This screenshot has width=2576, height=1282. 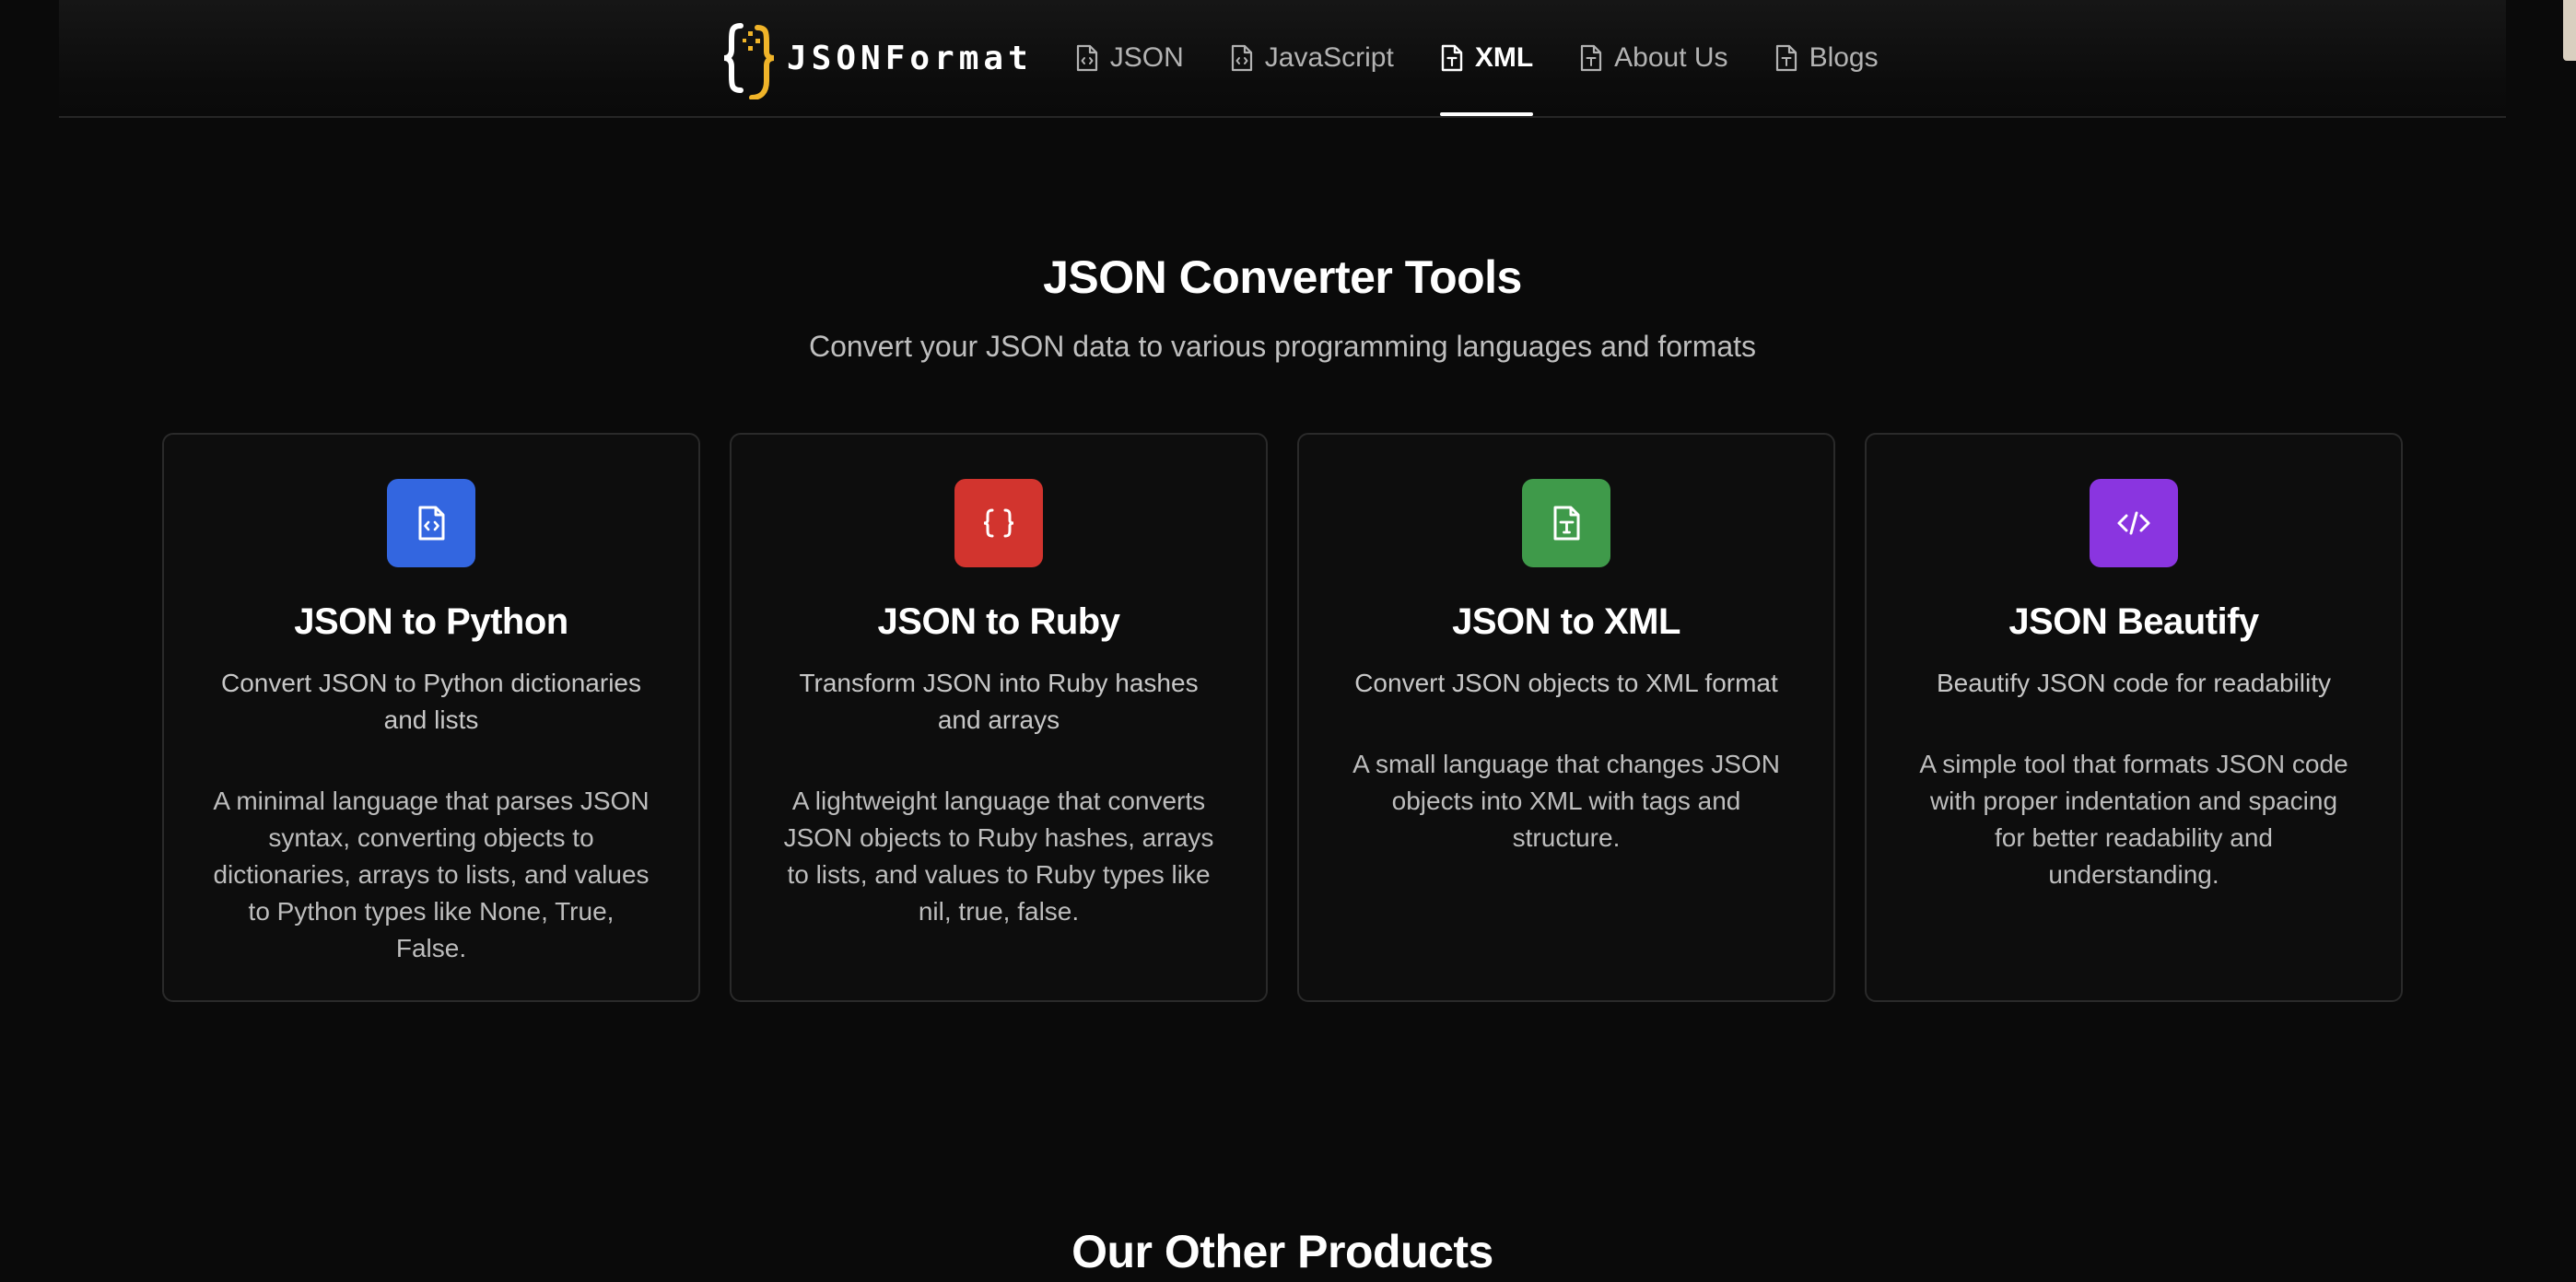 What do you see at coordinates (1566, 622) in the screenshot?
I see `card-title: JSON to XML` at bounding box center [1566, 622].